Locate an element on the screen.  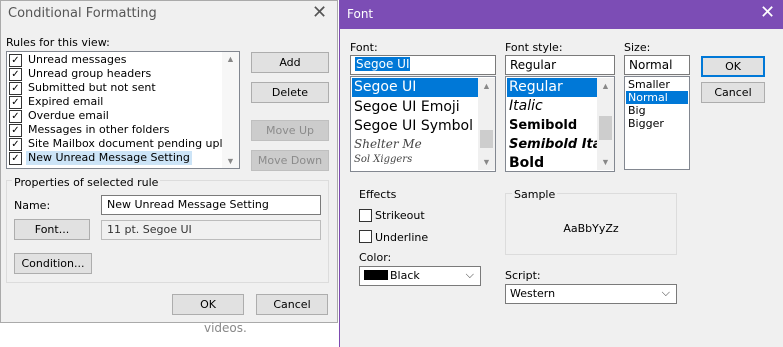
rule-item: ✓ Messages in other folders is located at coordinates (123, 130).